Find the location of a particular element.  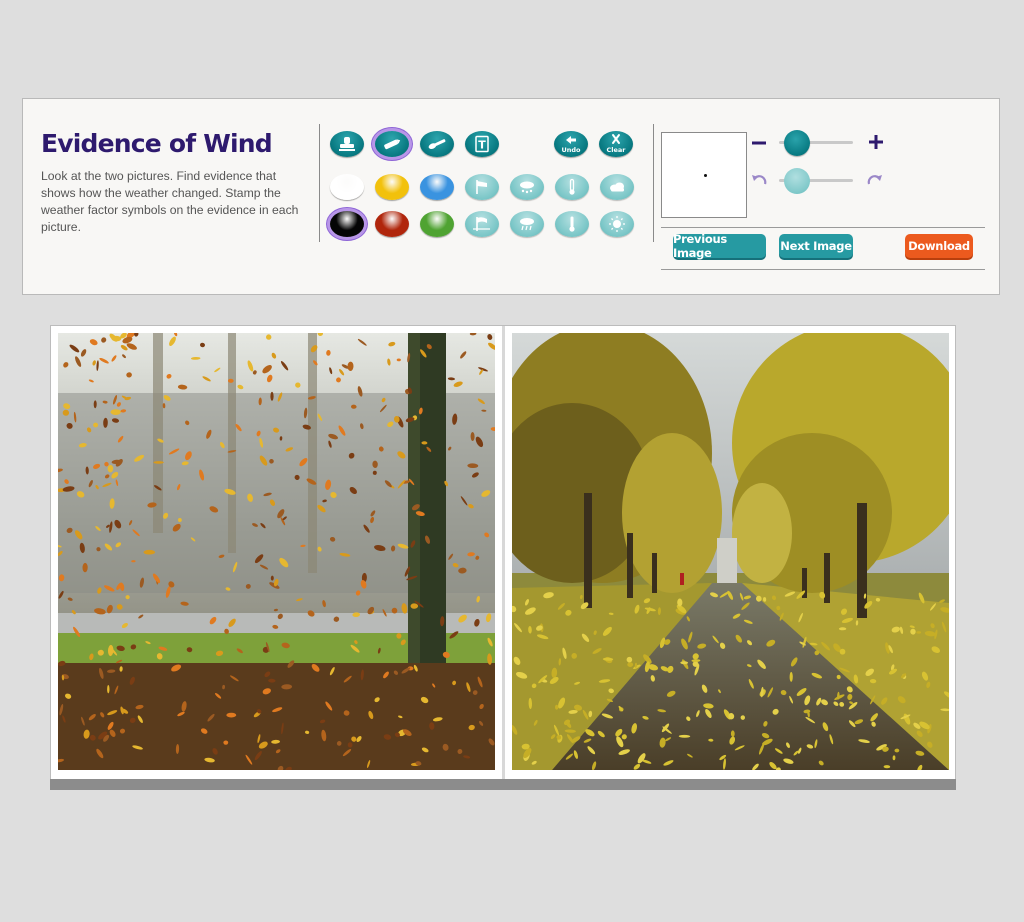

rotate-right-button is located at coordinates (875, 180).